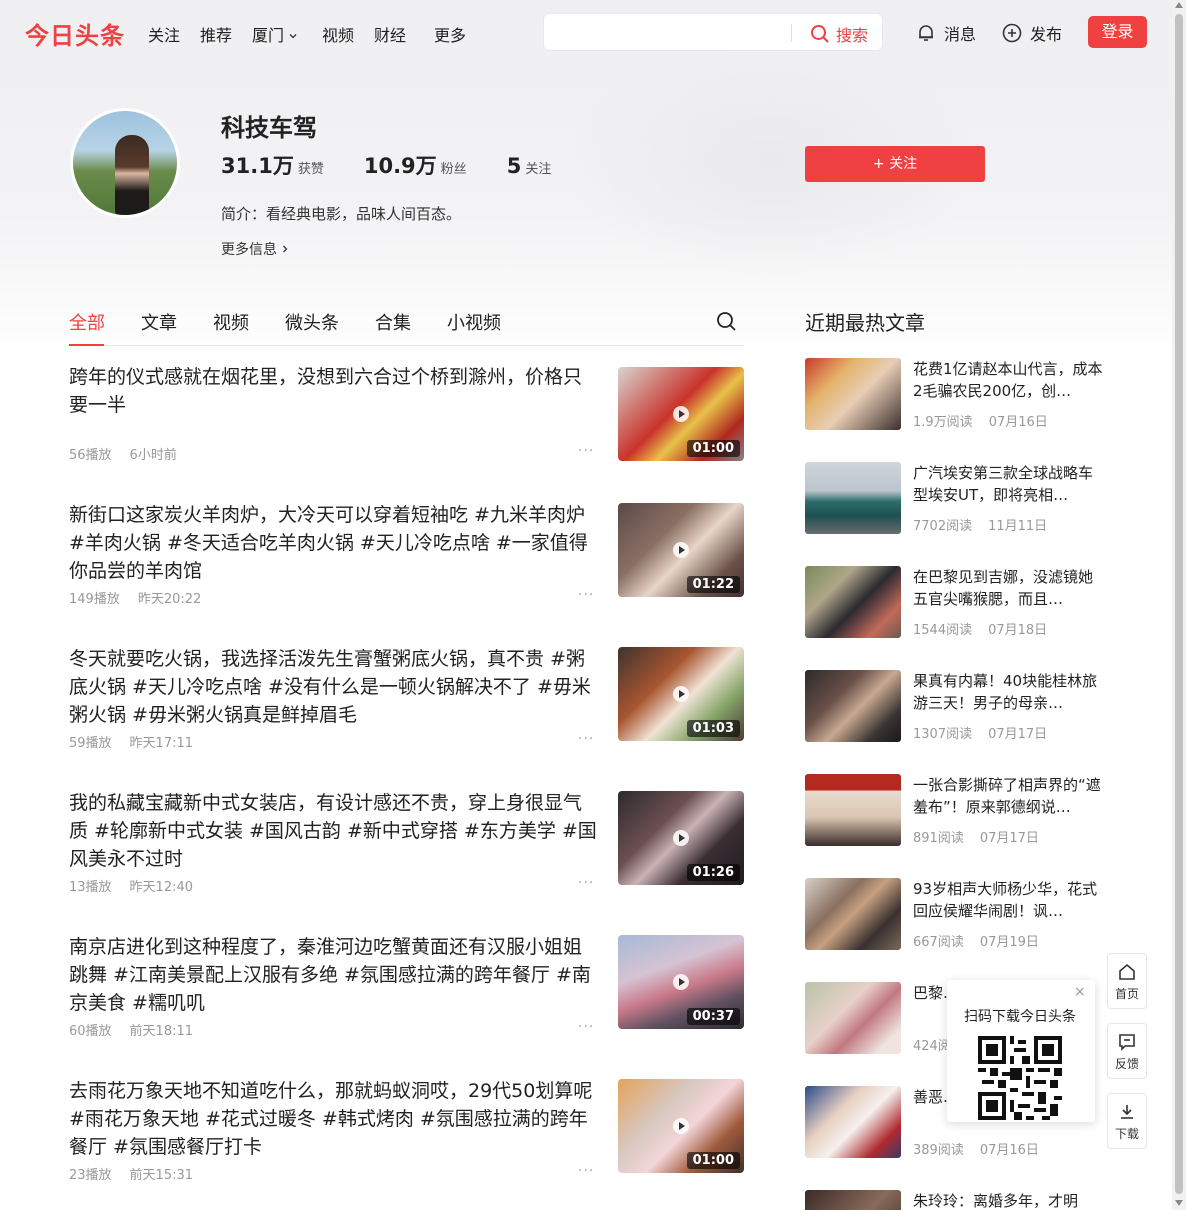  I want to click on hot-article: 花费1亿请赵本山代言，成本2毛骗农民200亿，创… 1.9万阅读 07月16日, so click(955, 398).